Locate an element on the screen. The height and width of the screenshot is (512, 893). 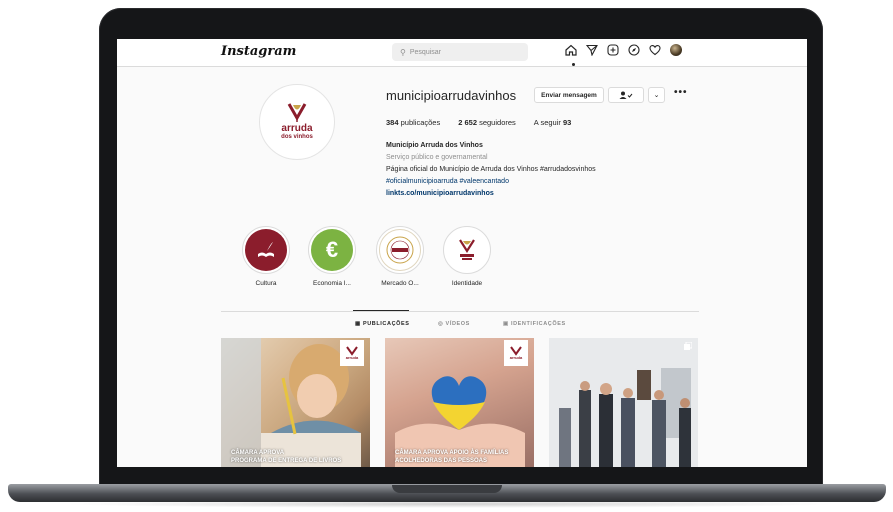
highlight-label: Identidade is located at coordinates (467, 283).